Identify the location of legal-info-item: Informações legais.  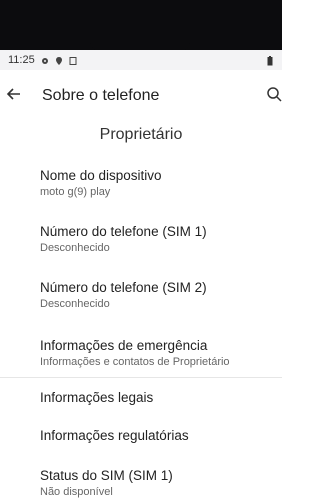
(141, 398).